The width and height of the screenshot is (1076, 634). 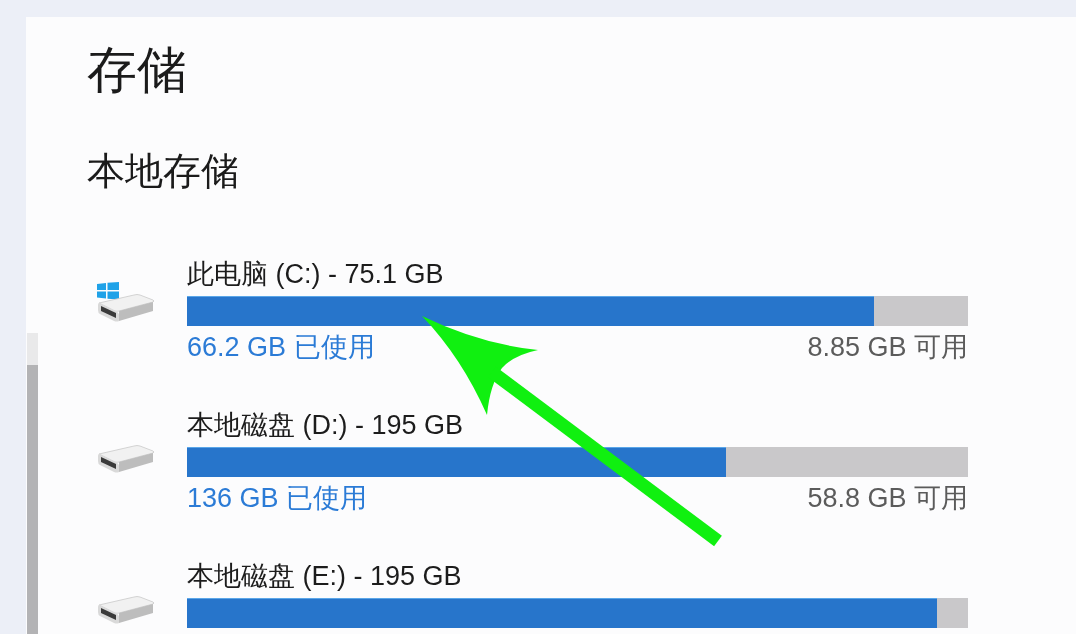 I want to click on page-title: 存储, so click(x=137, y=70).